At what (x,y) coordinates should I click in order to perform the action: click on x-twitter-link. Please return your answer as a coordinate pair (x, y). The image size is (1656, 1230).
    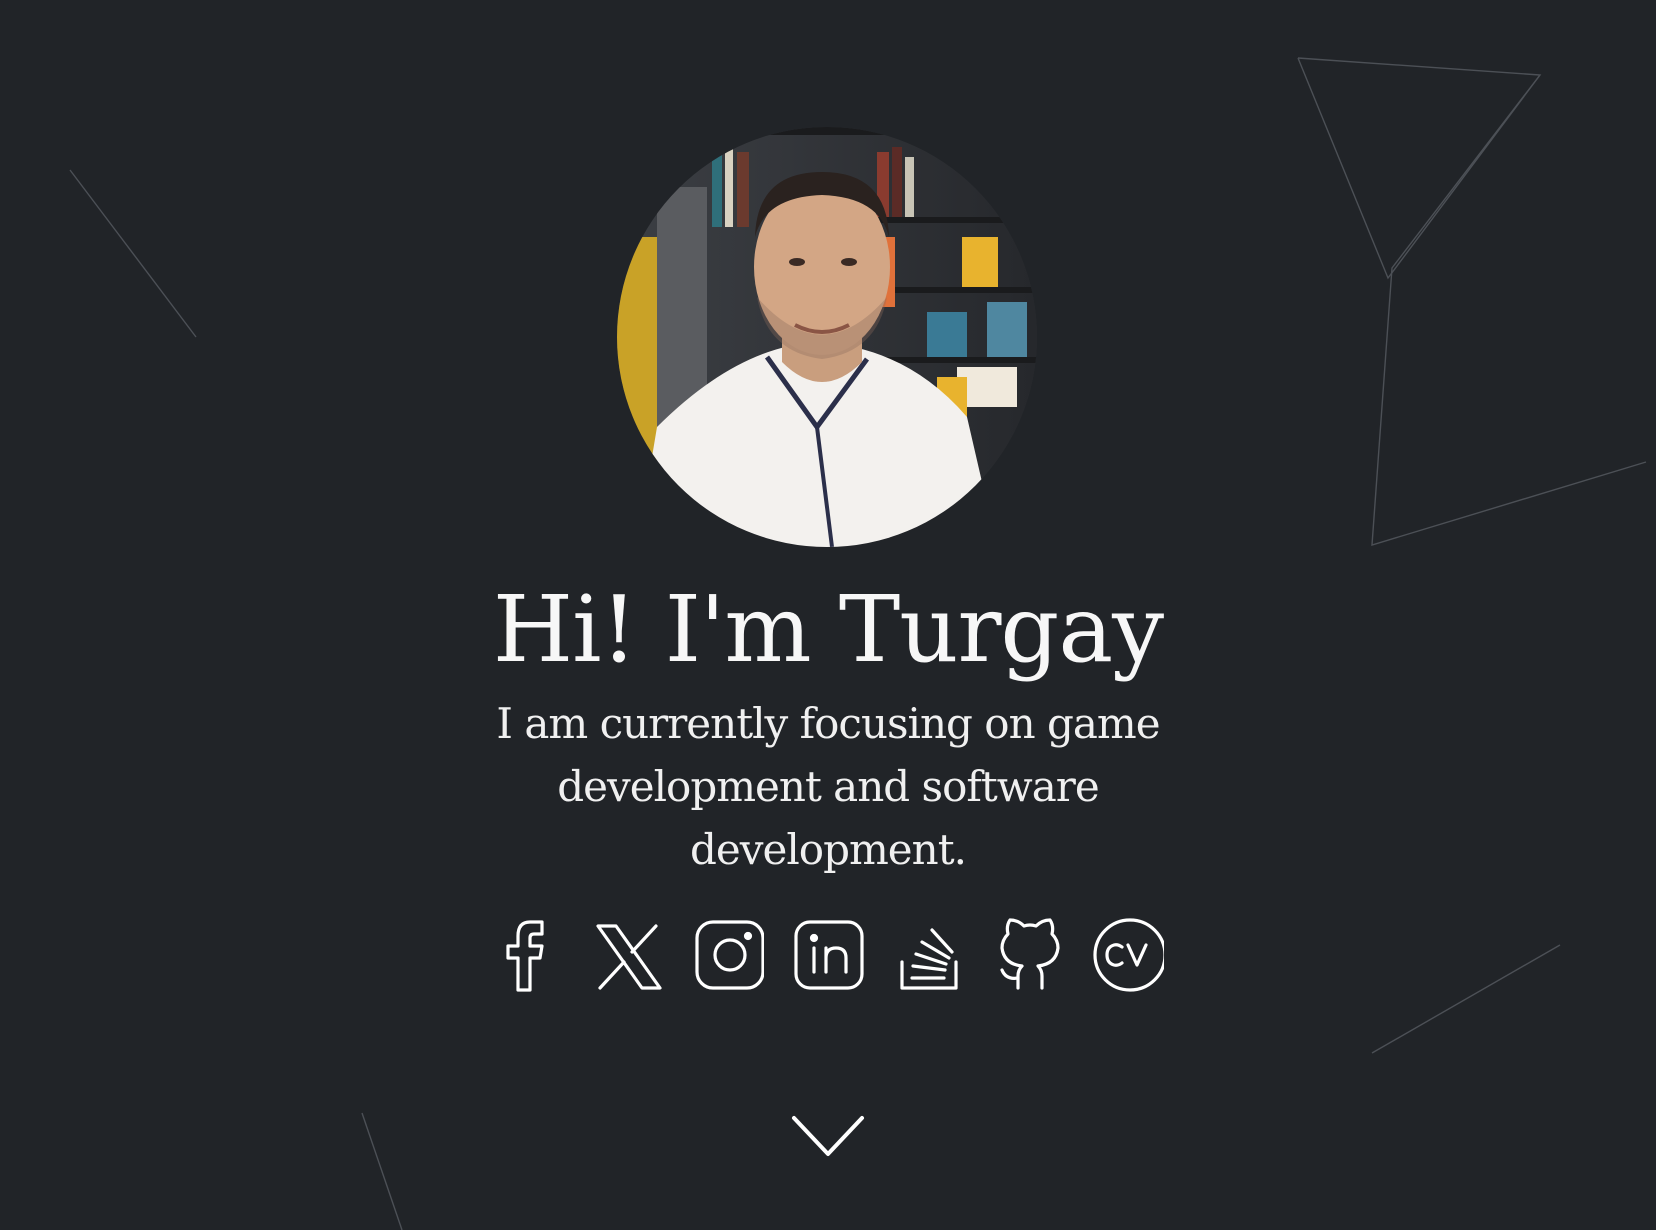
    Looking at the image, I should click on (628, 954).